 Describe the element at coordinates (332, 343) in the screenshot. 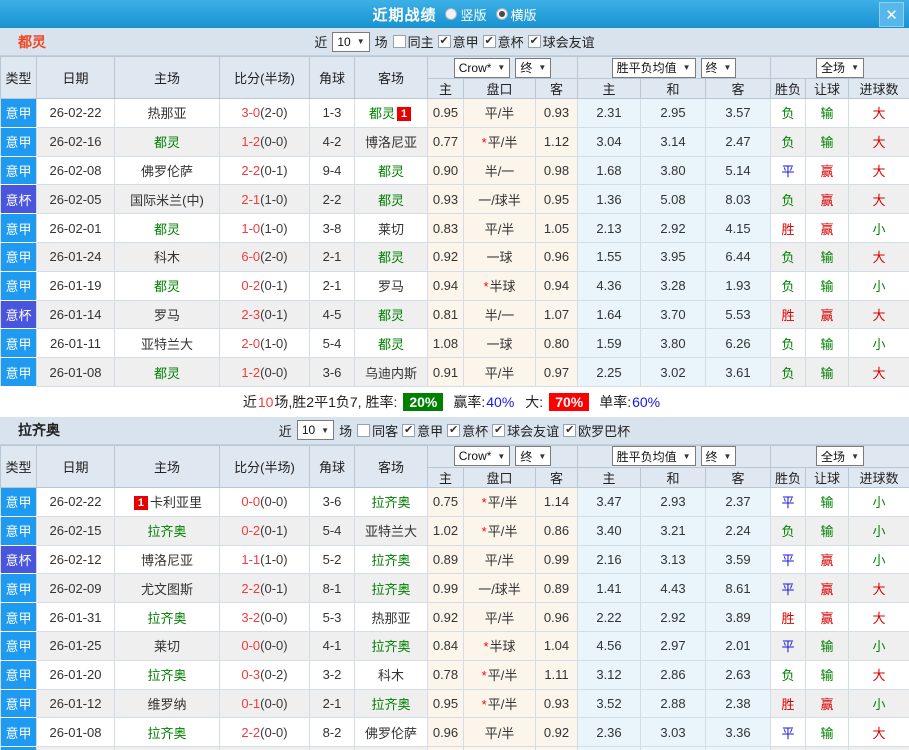

I see `corner-cell: 5-4` at that location.